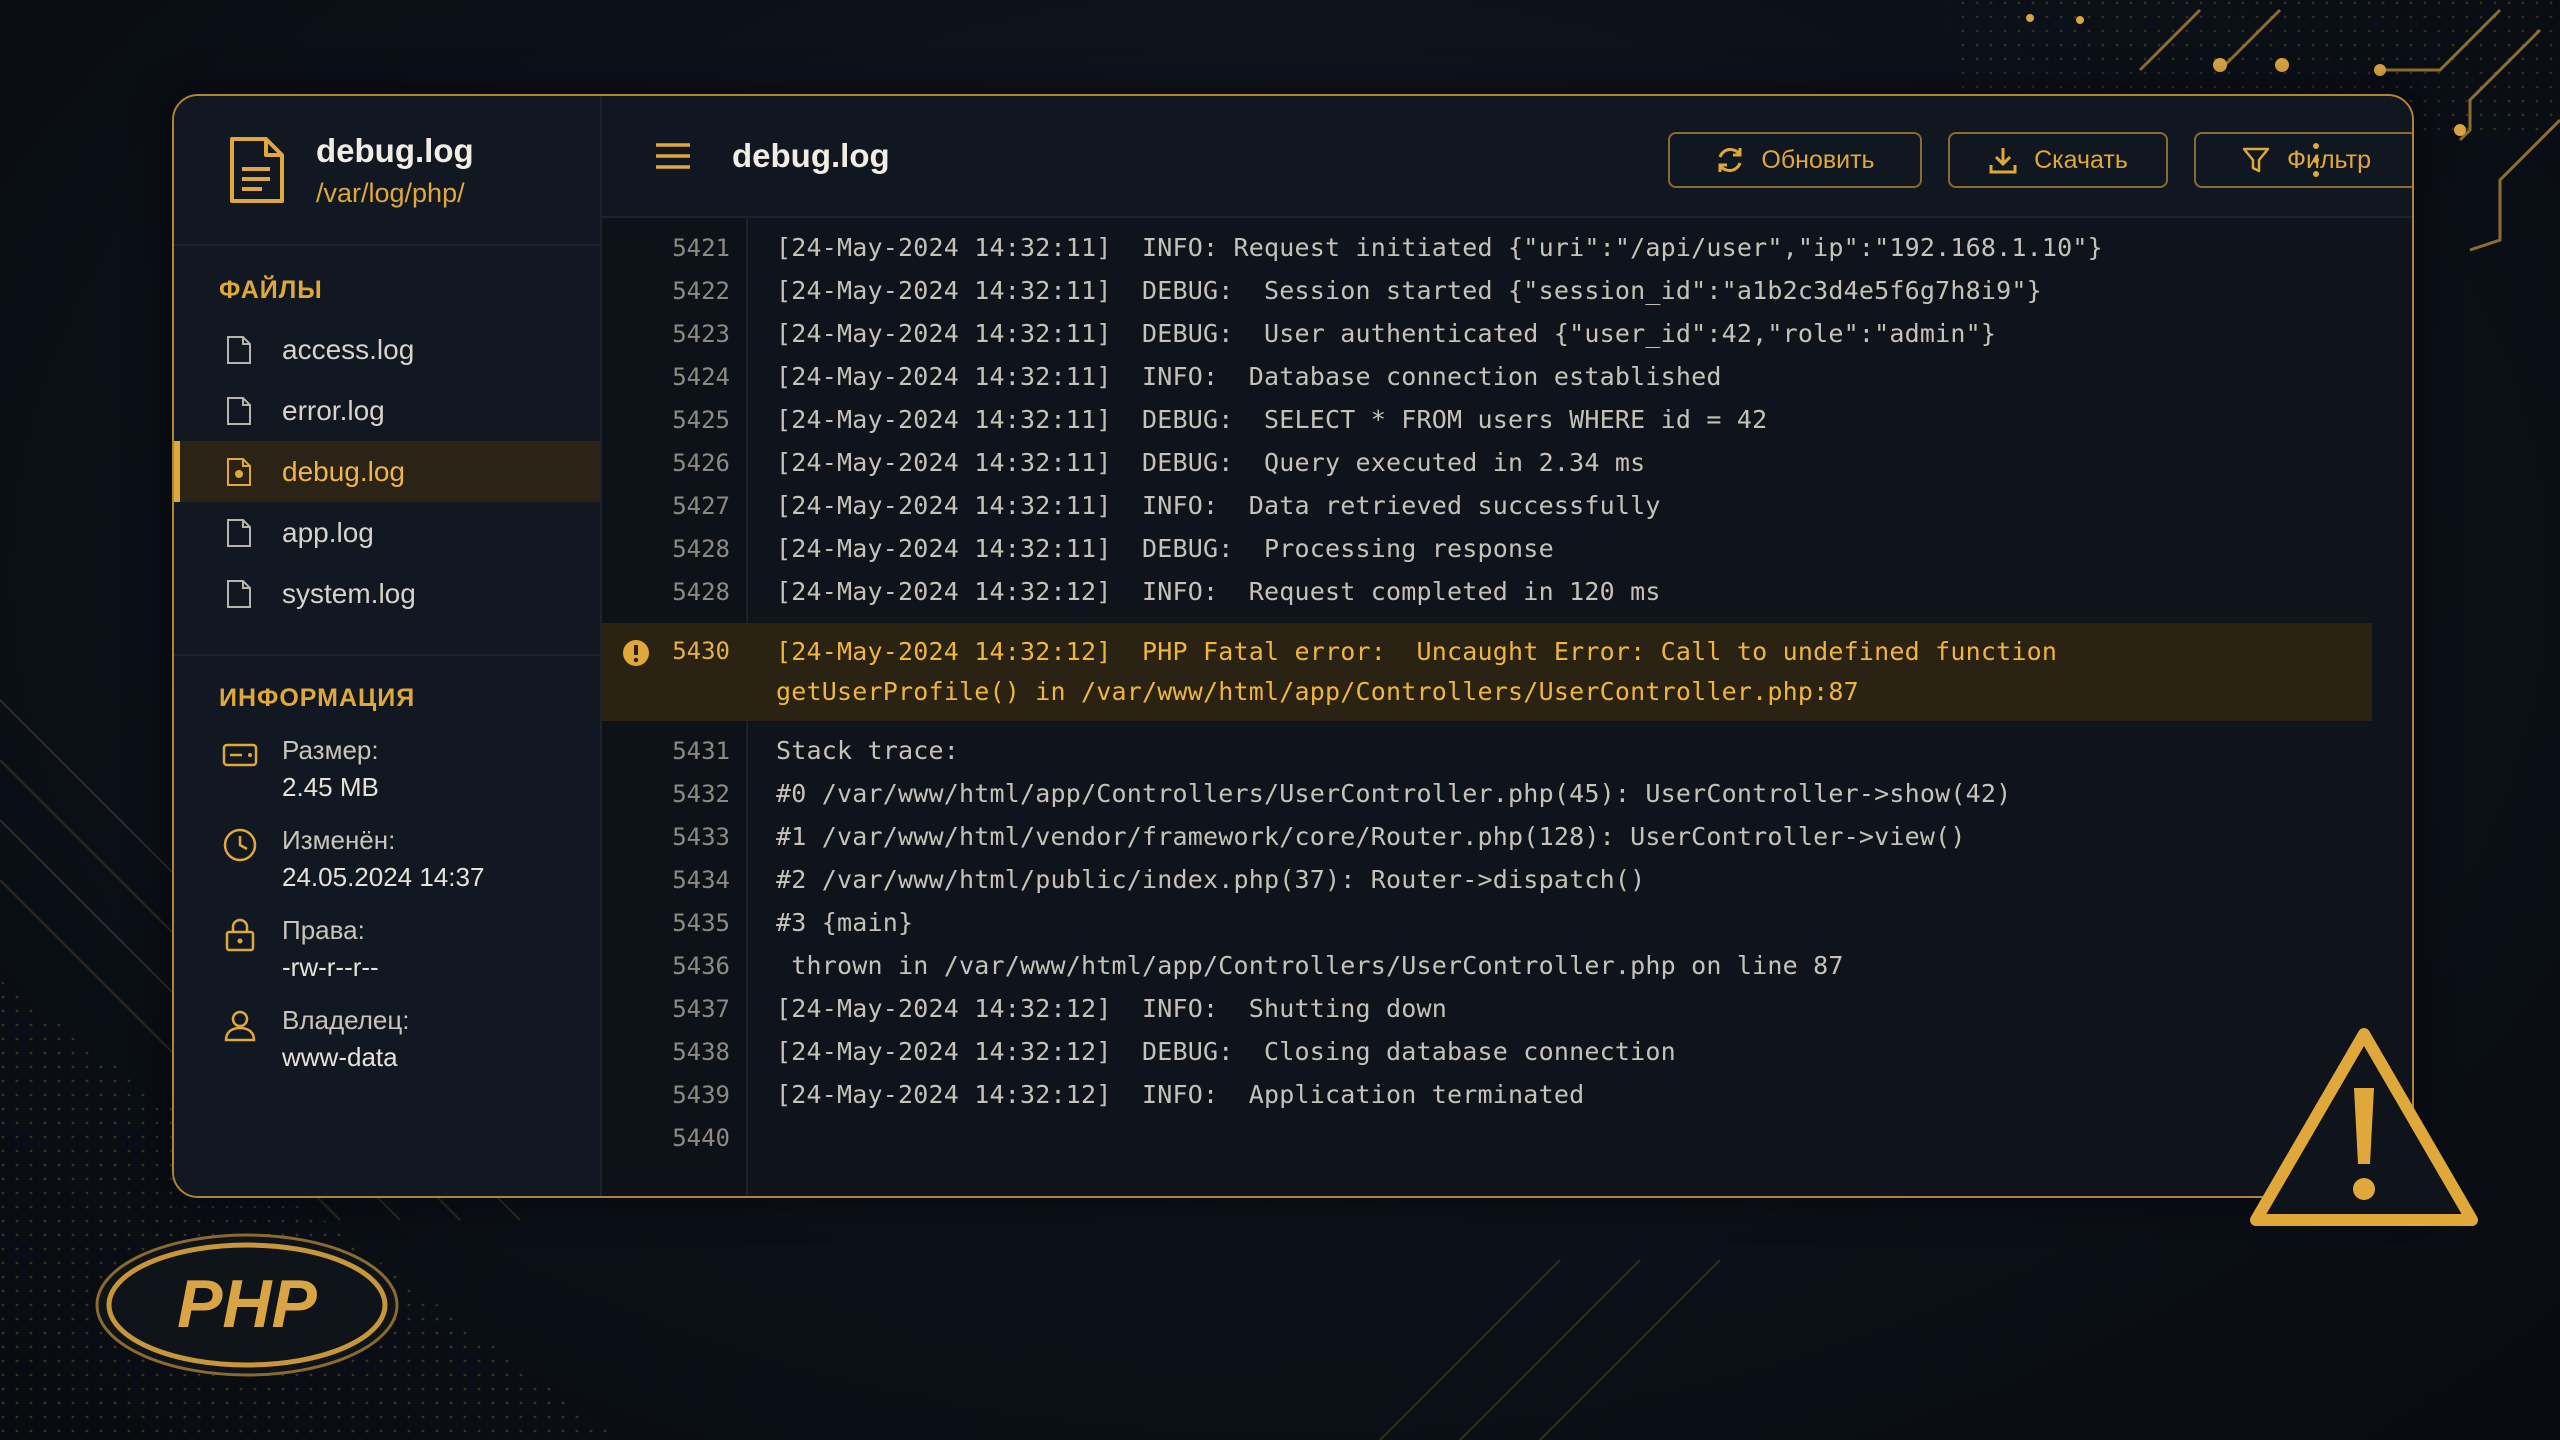  I want to click on line-number: 5432, so click(701, 793).